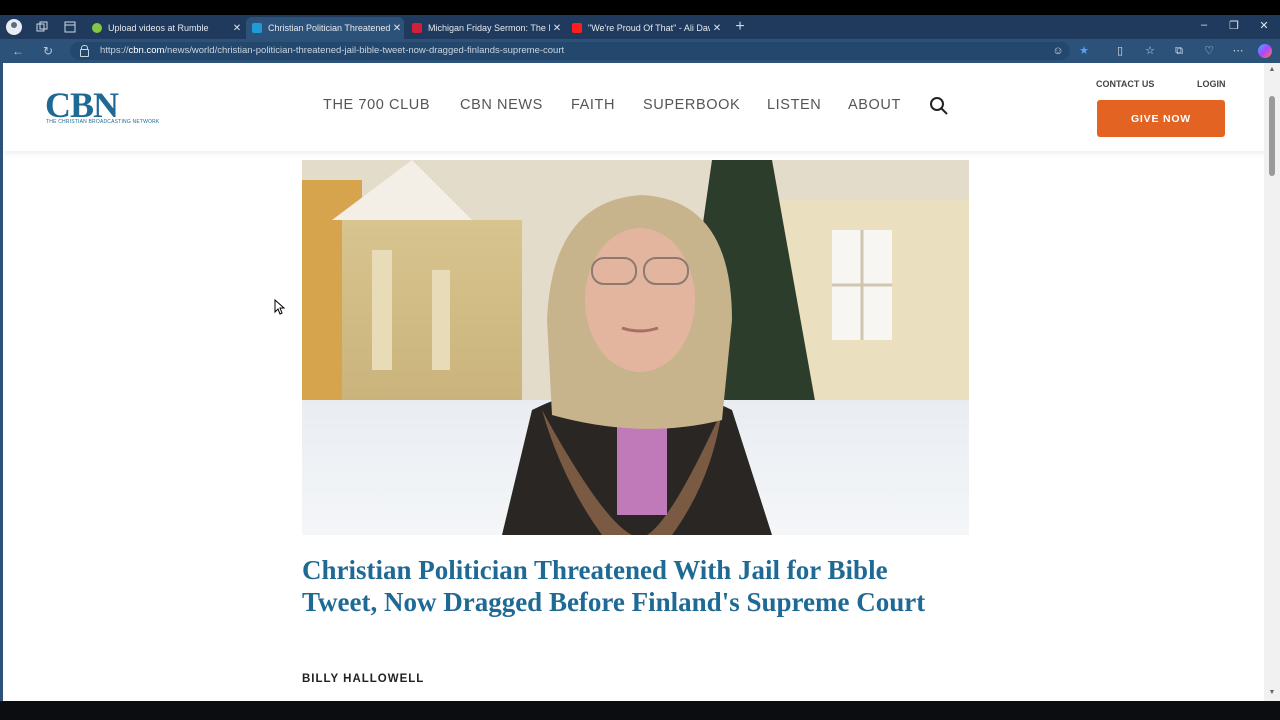 The width and height of the screenshot is (1280, 720). I want to click on tab-youtube: "We're Proud Of That" - Ali Dawah ✕, so click(645, 28).